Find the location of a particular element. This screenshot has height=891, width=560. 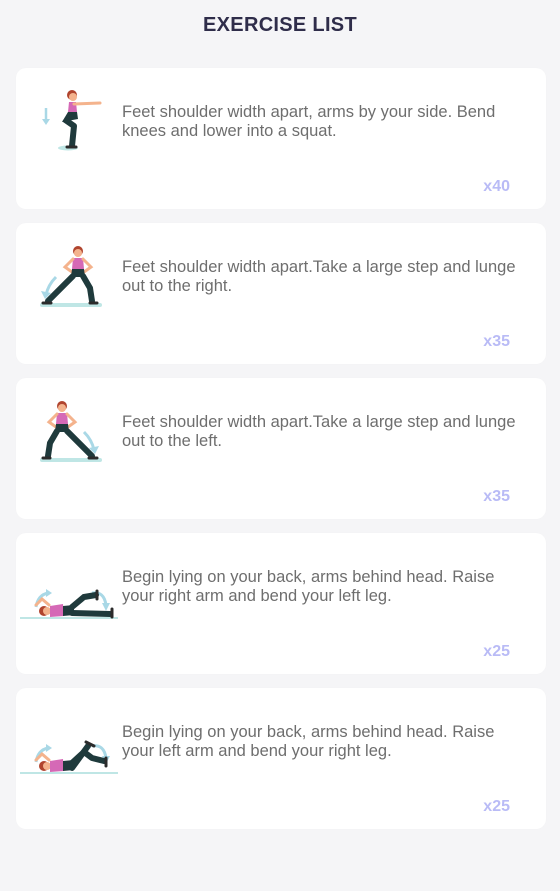

squat-figure-icon is located at coordinates (72, 120).